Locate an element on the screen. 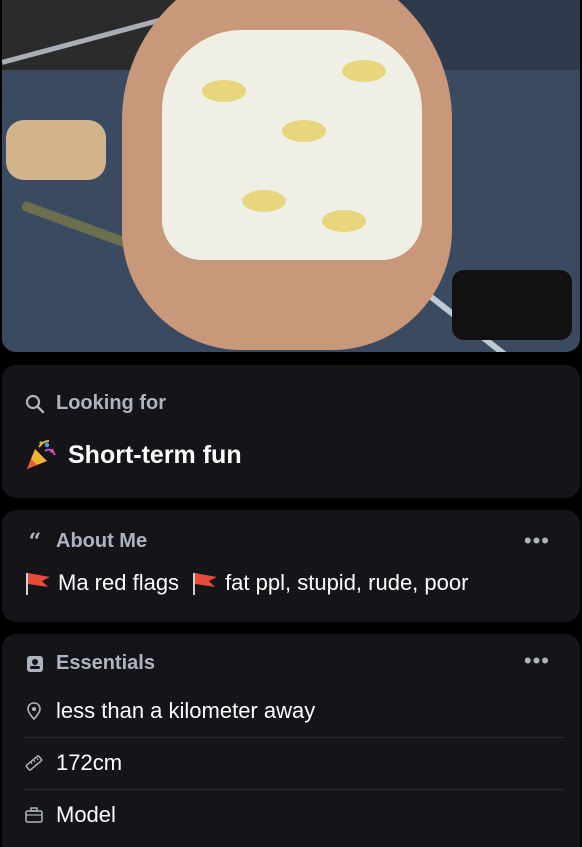 Image resolution: width=582 pixels, height=847 pixels. essentials-row-distance: less than a kilometer away is located at coordinates (294, 711).